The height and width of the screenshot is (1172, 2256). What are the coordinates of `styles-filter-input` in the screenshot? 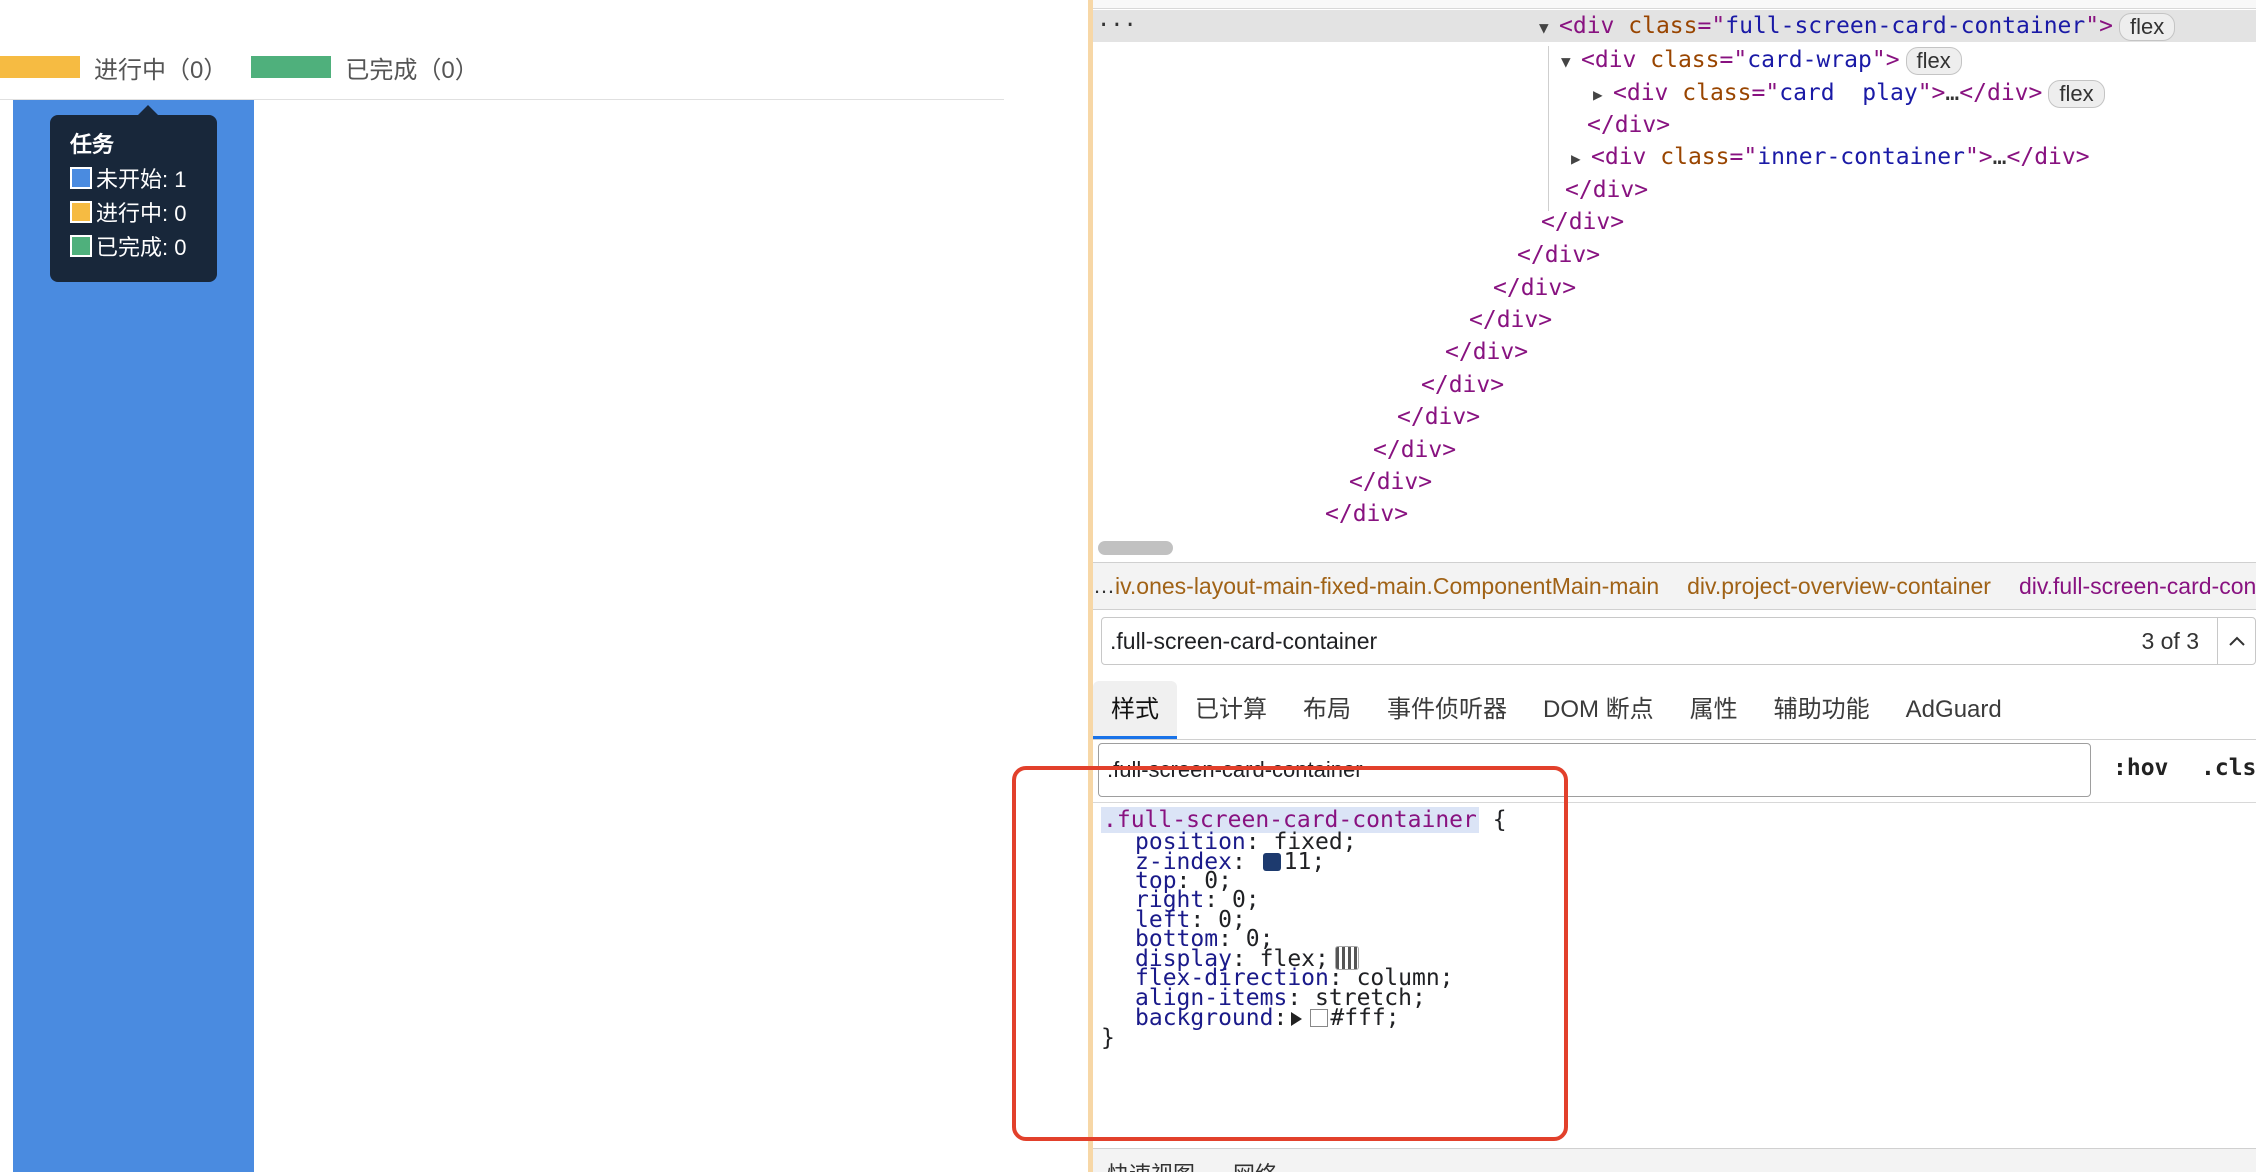 It's located at (1594, 770).